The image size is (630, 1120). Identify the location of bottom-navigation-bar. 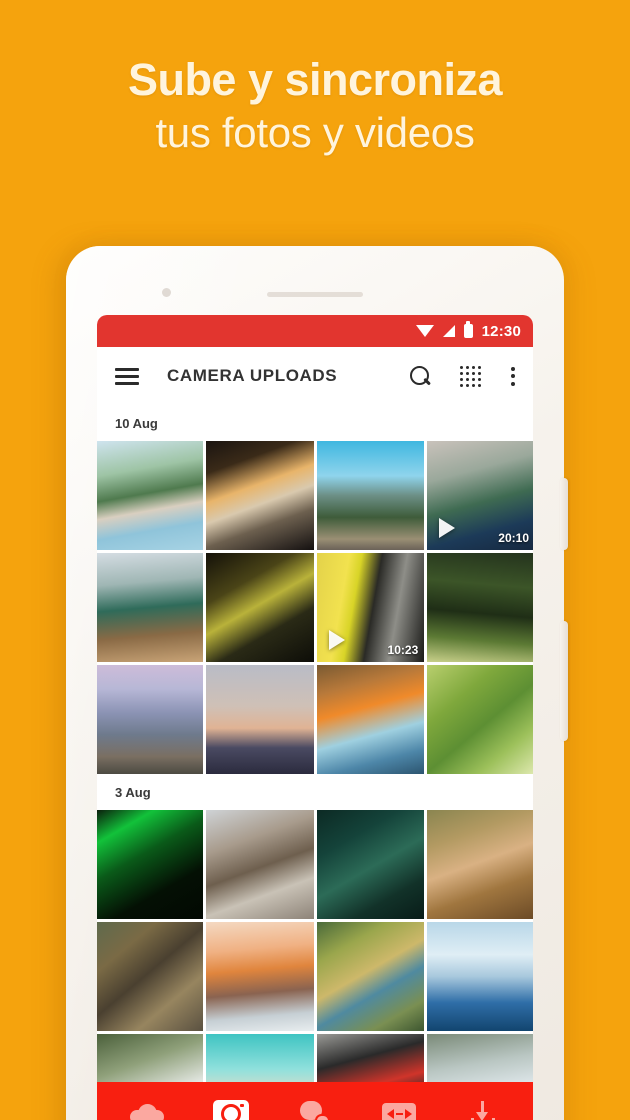
(315, 1101).